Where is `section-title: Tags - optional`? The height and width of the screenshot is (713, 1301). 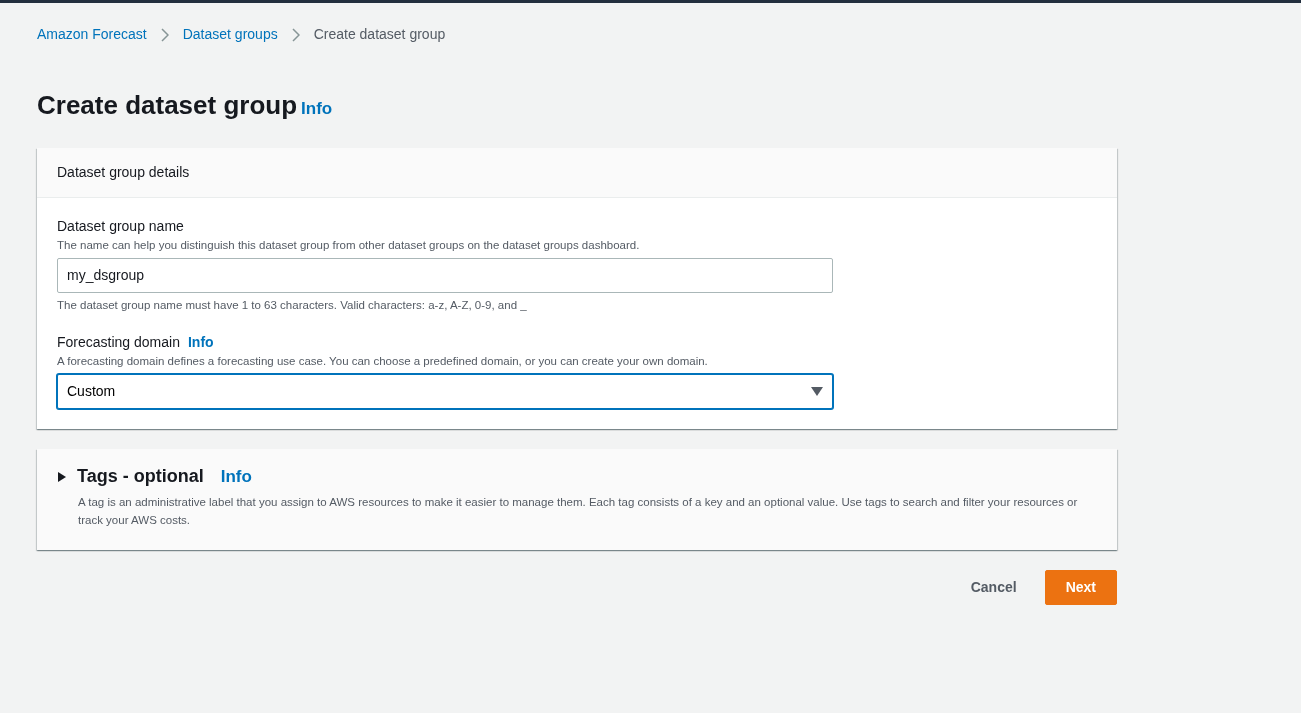
section-title: Tags - optional is located at coordinates (140, 477).